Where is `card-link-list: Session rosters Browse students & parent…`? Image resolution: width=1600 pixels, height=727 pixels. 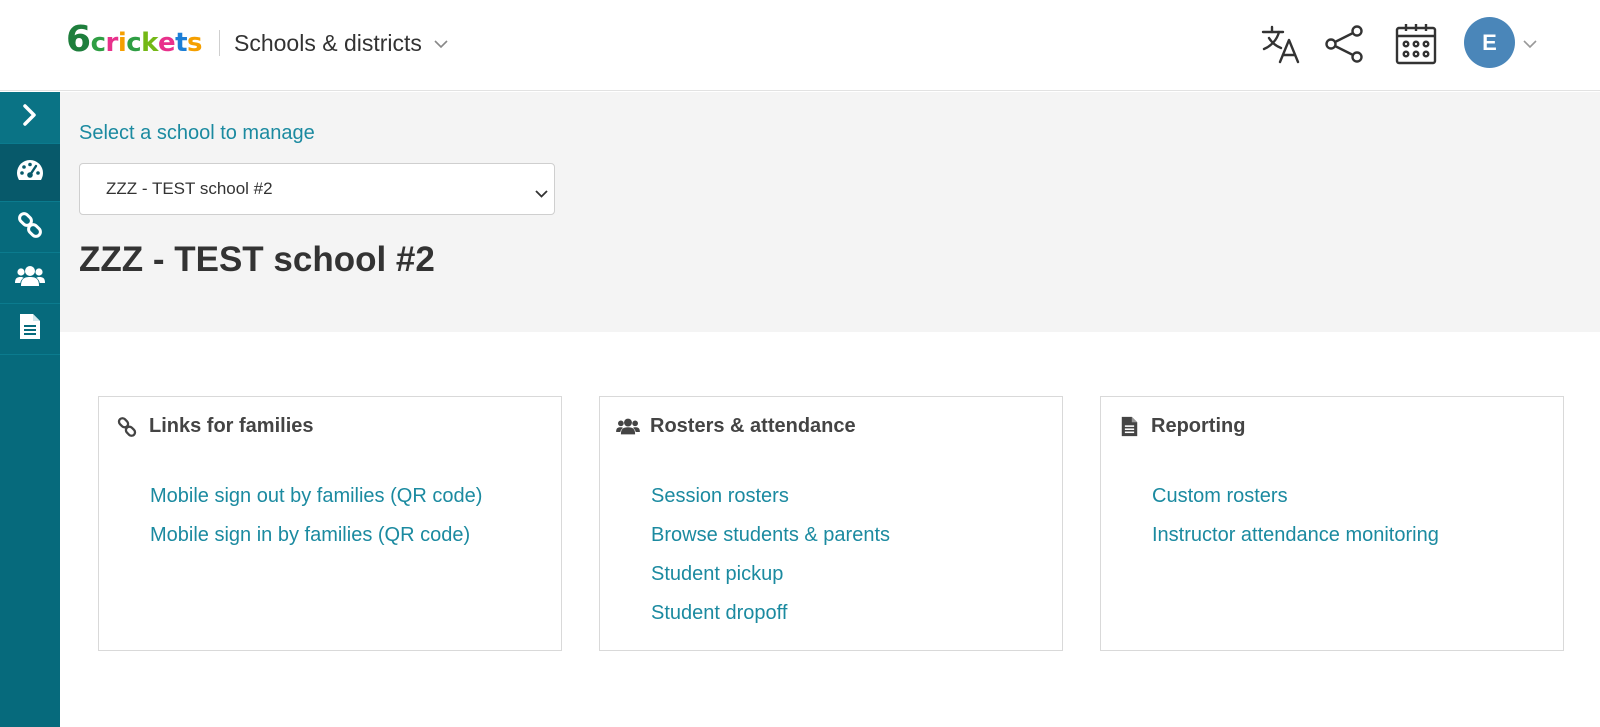
card-link-list: Session rosters Browse students & parent… is located at coordinates (770, 555).